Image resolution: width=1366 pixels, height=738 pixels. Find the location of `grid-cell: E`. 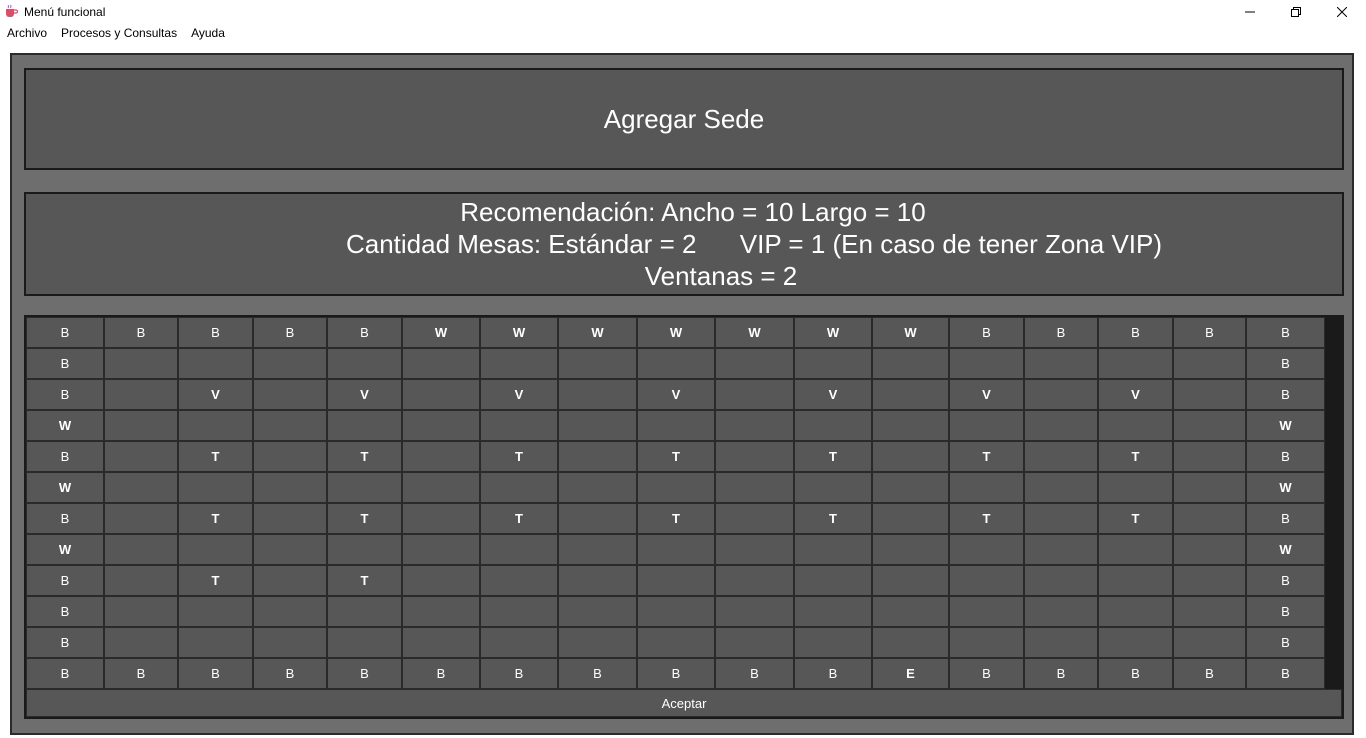

grid-cell: E is located at coordinates (910, 673).